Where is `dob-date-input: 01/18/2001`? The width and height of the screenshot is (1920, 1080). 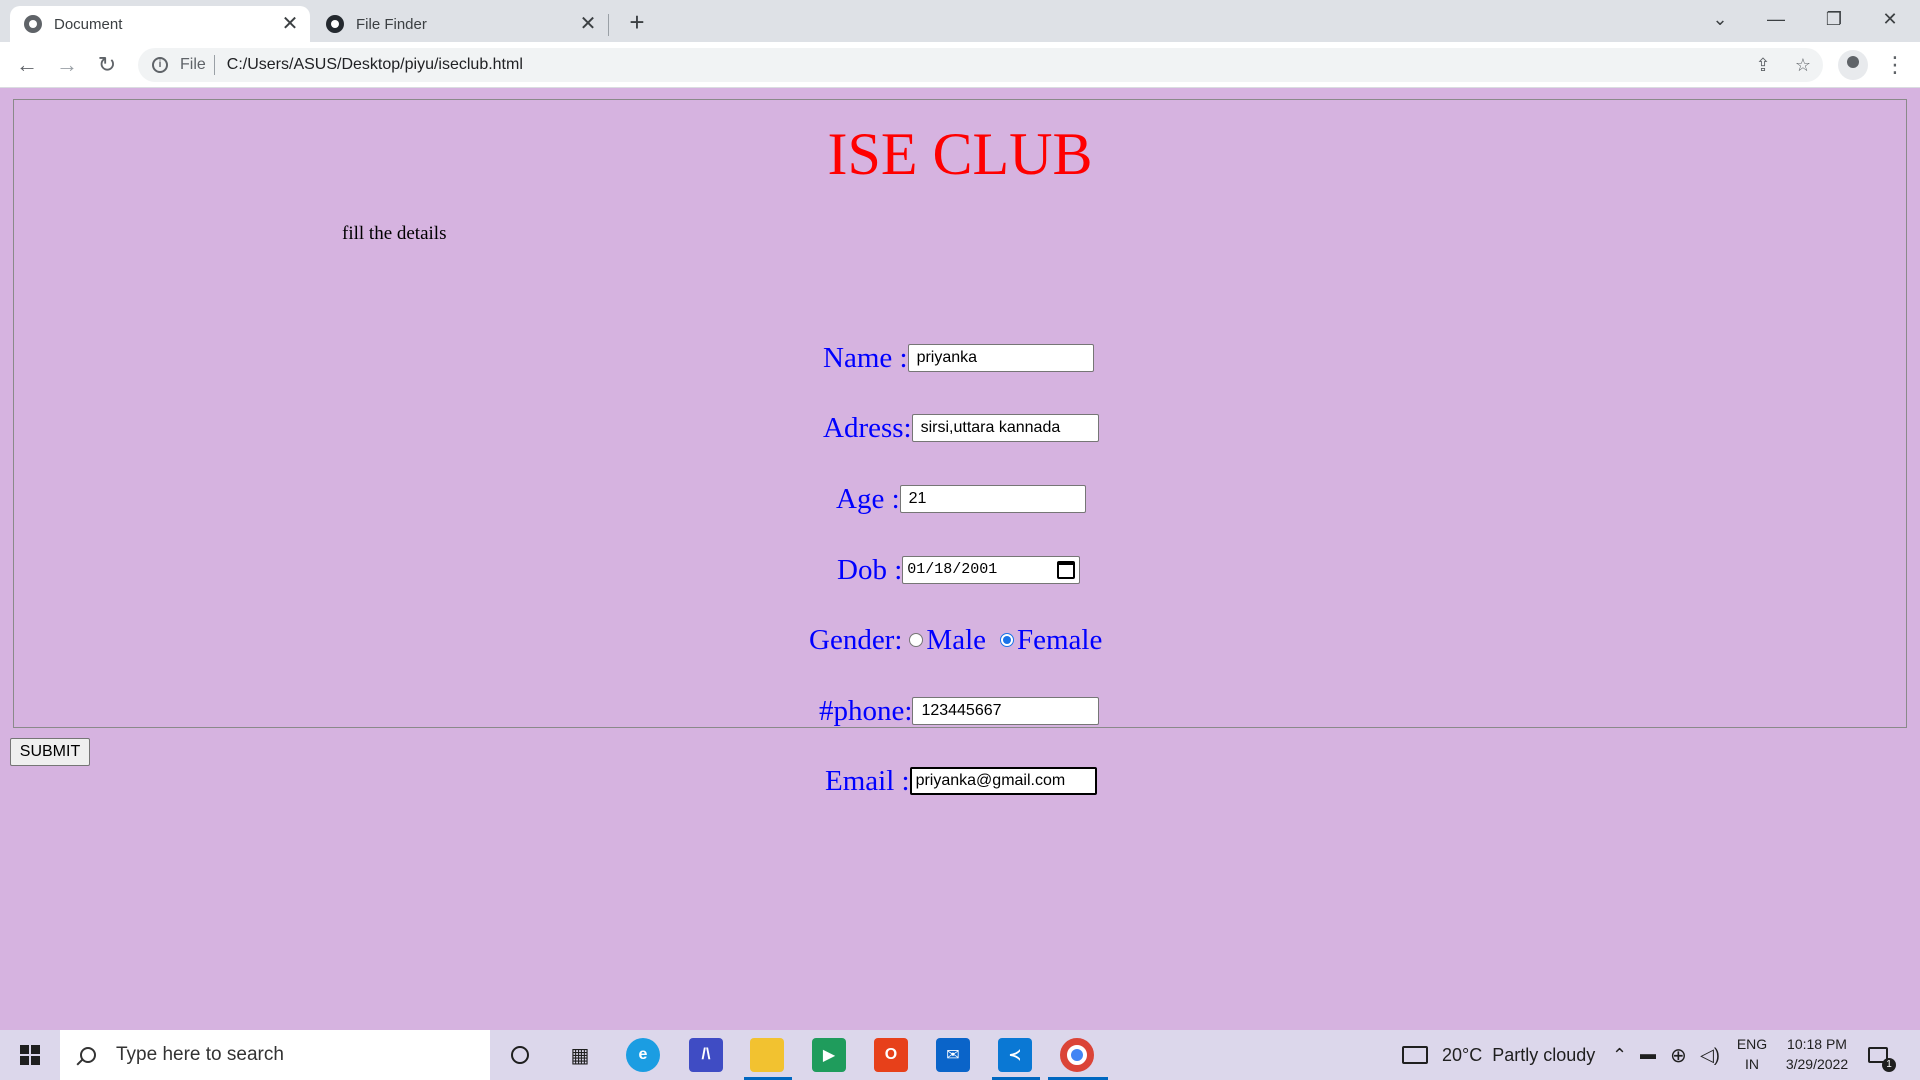
dob-date-input: 01/18/2001 is located at coordinates (991, 570).